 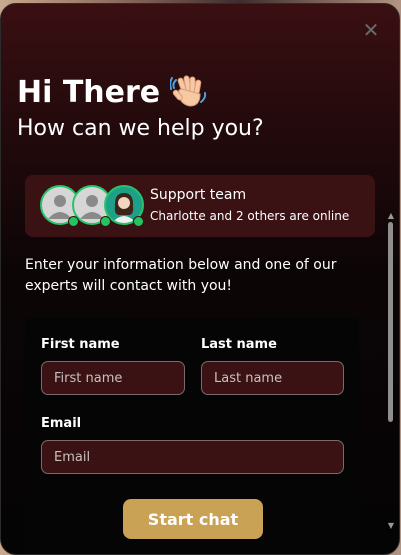 What do you see at coordinates (89, 92) in the screenshot?
I see `greeting-text: Hi There` at bounding box center [89, 92].